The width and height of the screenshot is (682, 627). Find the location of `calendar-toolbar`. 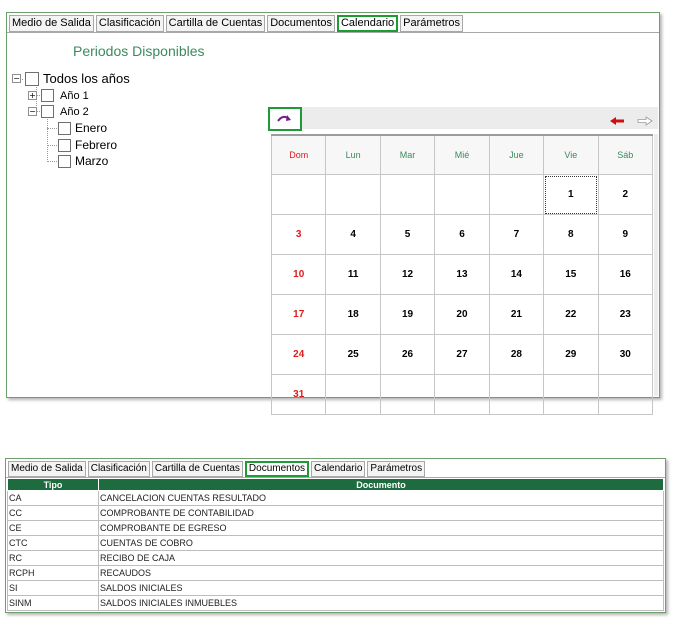

calendar-toolbar is located at coordinates (464, 118).